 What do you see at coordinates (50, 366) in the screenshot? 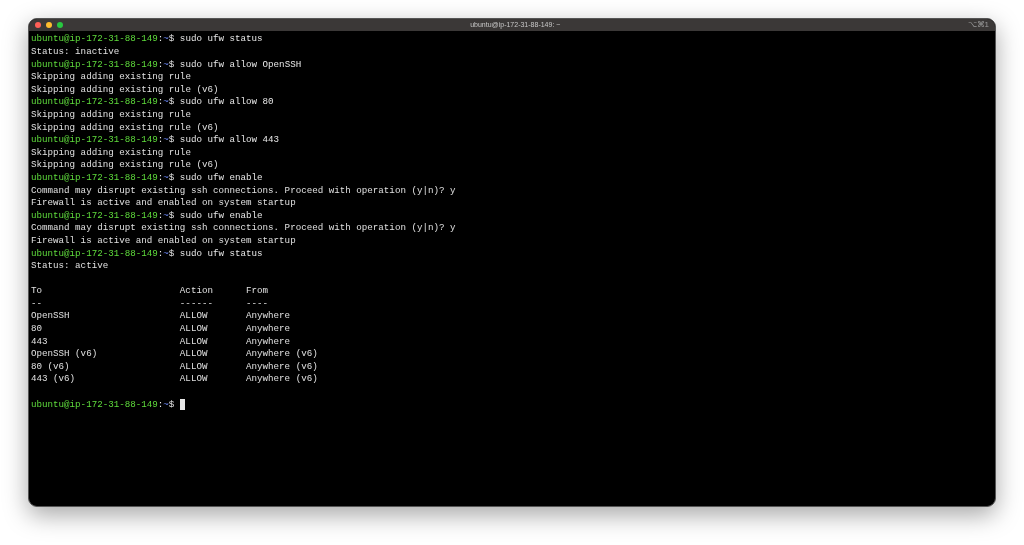
I see `table-cell: 80 (v6)` at bounding box center [50, 366].